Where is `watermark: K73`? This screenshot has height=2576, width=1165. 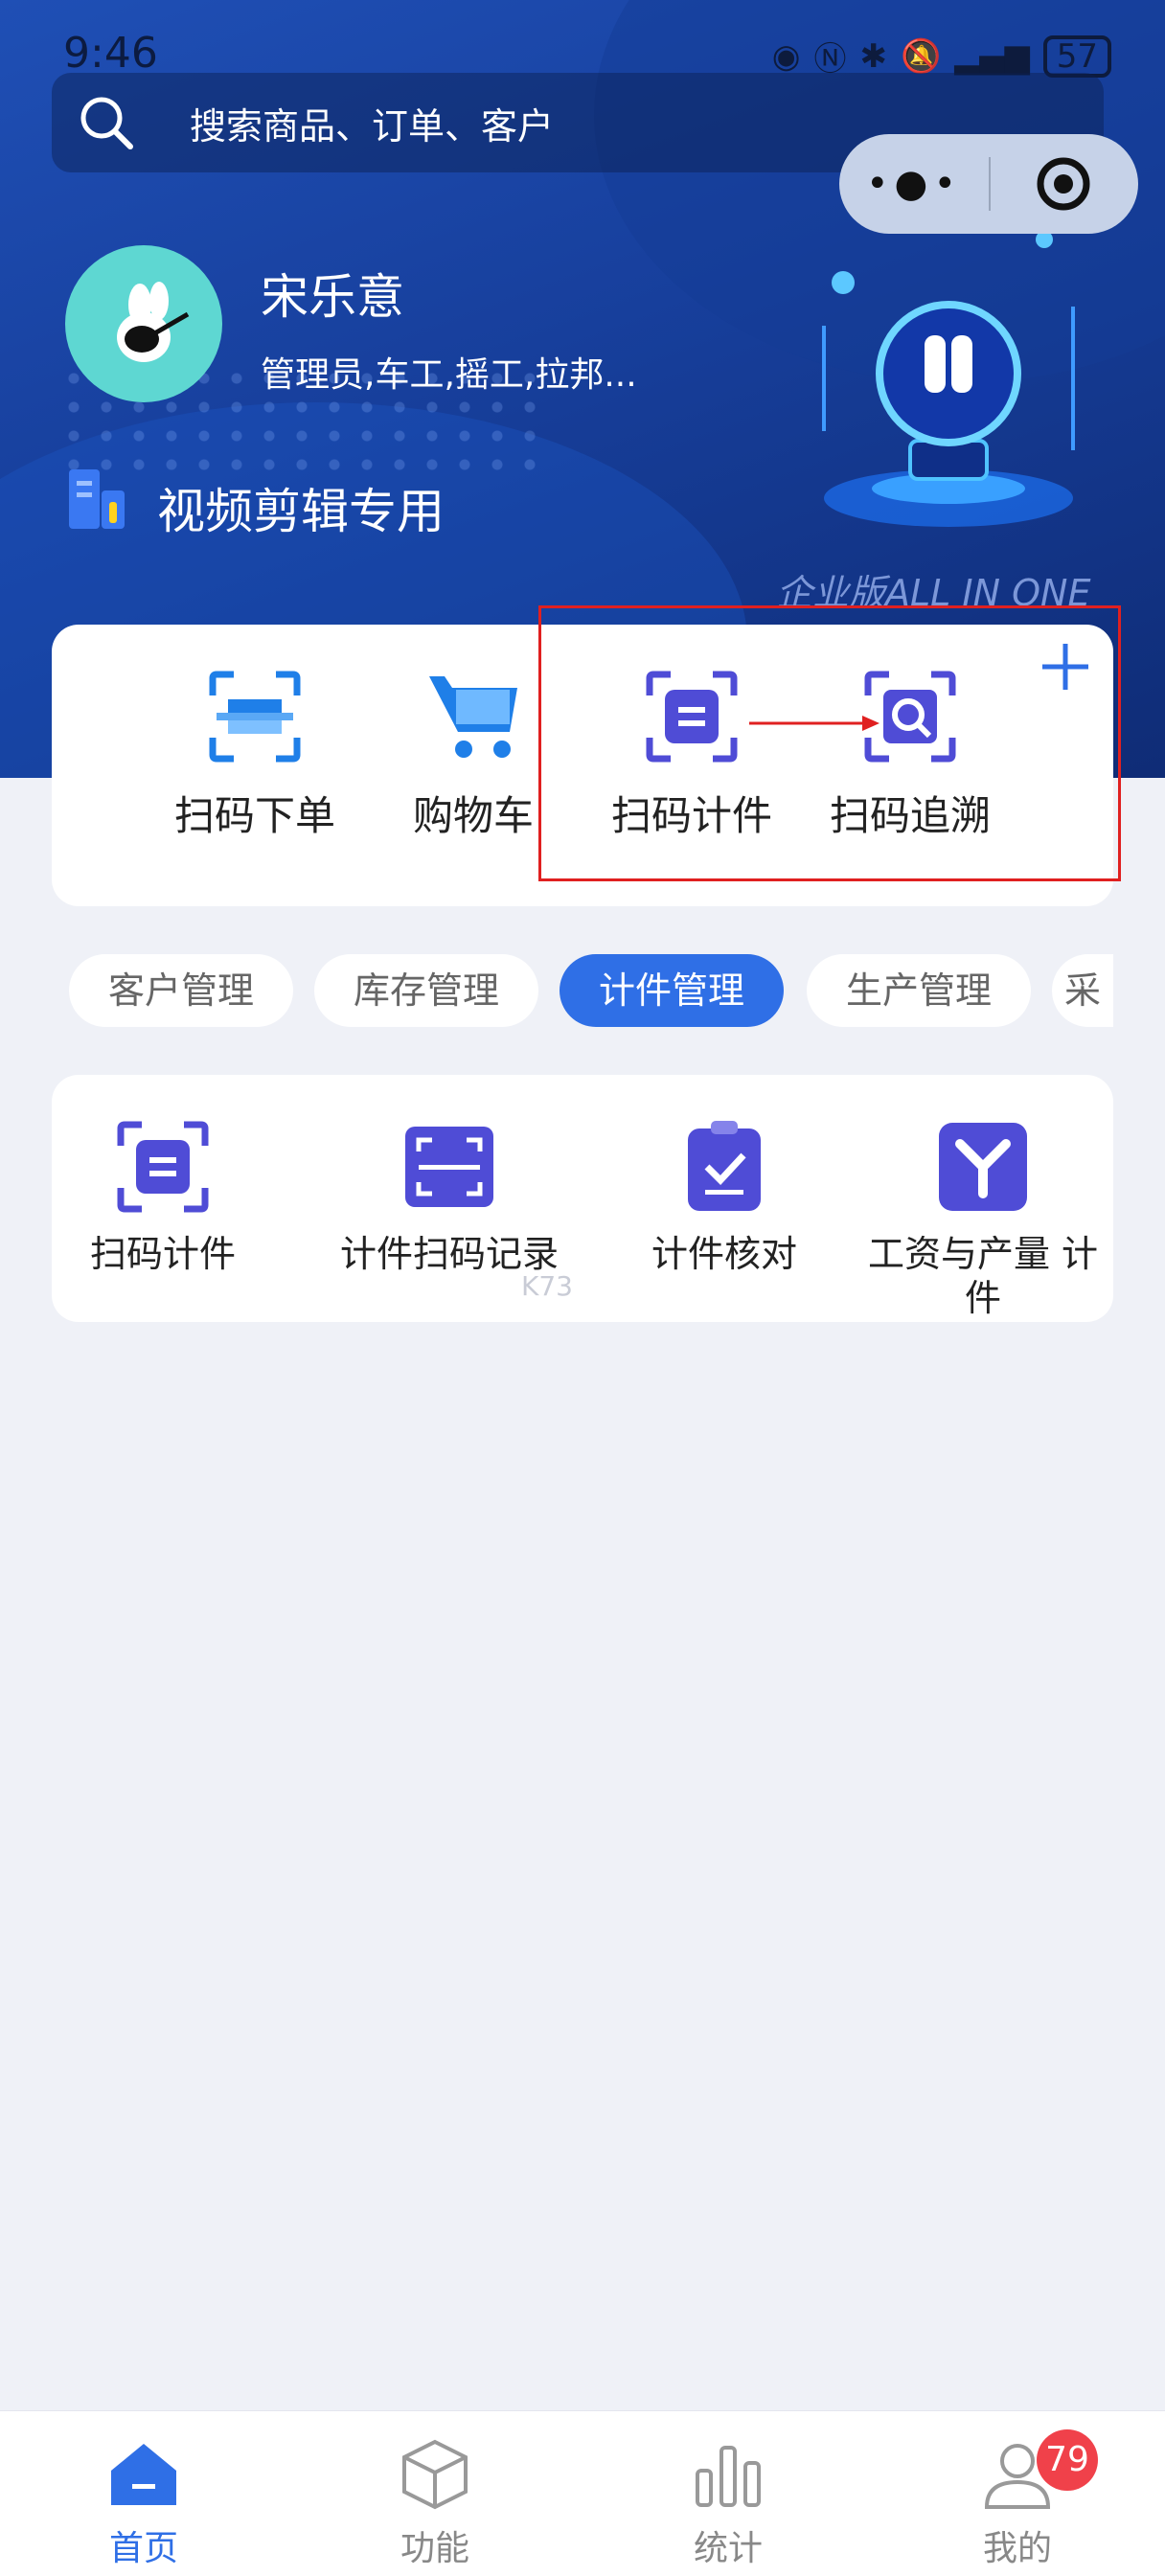 watermark: K73 is located at coordinates (547, 1286).